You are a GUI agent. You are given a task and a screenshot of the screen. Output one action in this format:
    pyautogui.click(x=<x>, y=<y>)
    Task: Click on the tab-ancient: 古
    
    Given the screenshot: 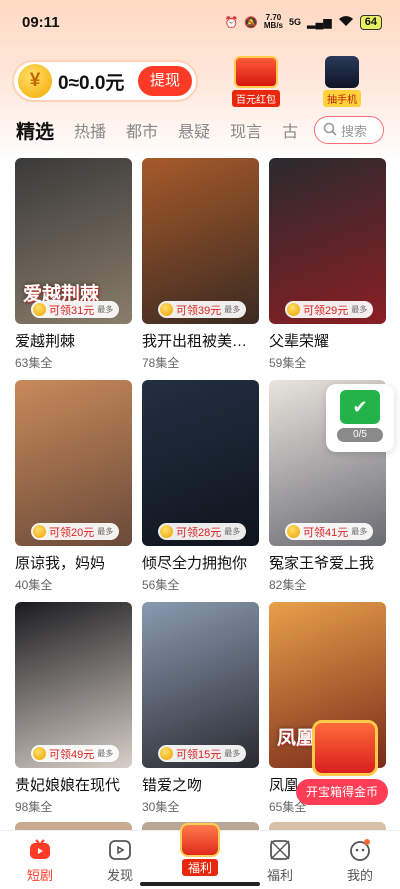 What is the action you would take?
    pyautogui.click(x=290, y=130)
    